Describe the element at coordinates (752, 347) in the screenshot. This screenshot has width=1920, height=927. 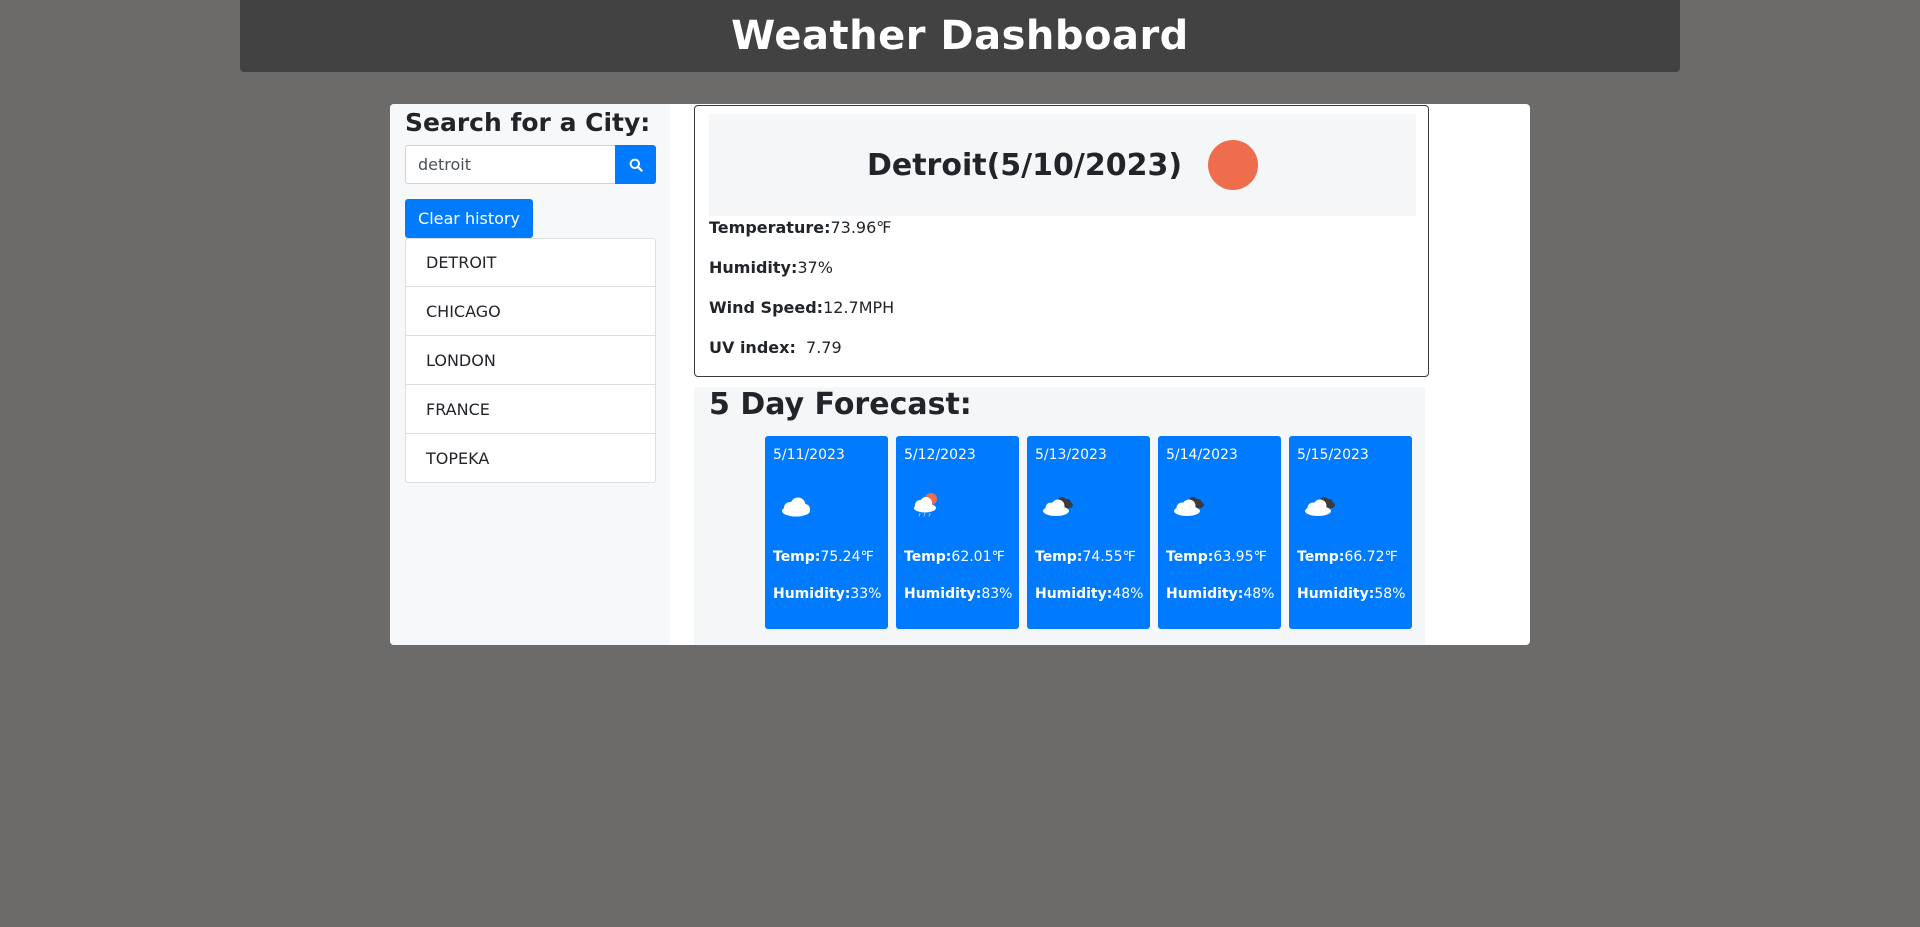
I see `uv-index-label: UV index:` at that location.